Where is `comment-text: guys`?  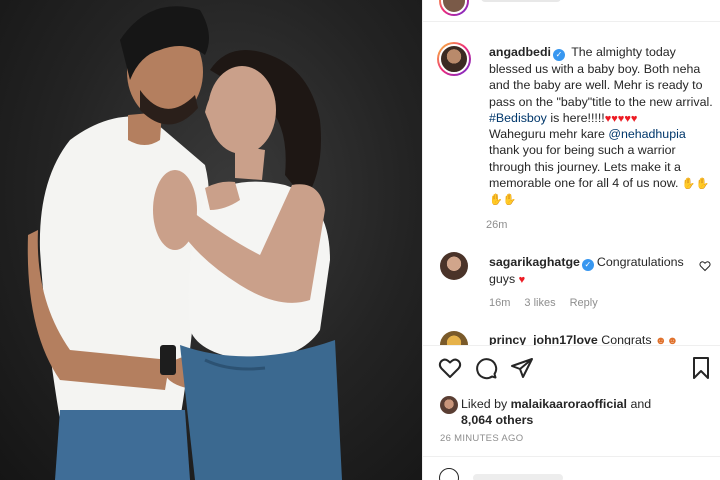
comment-text: guys is located at coordinates (502, 279).